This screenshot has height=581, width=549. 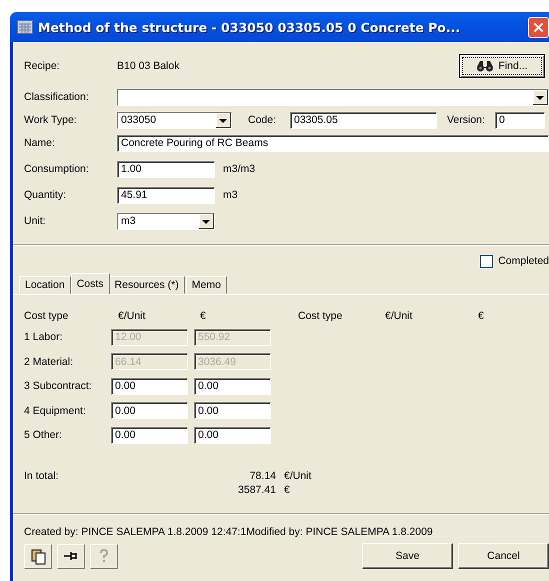 What do you see at coordinates (90, 283) in the screenshot?
I see `tab: Costs` at bounding box center [90, 283].